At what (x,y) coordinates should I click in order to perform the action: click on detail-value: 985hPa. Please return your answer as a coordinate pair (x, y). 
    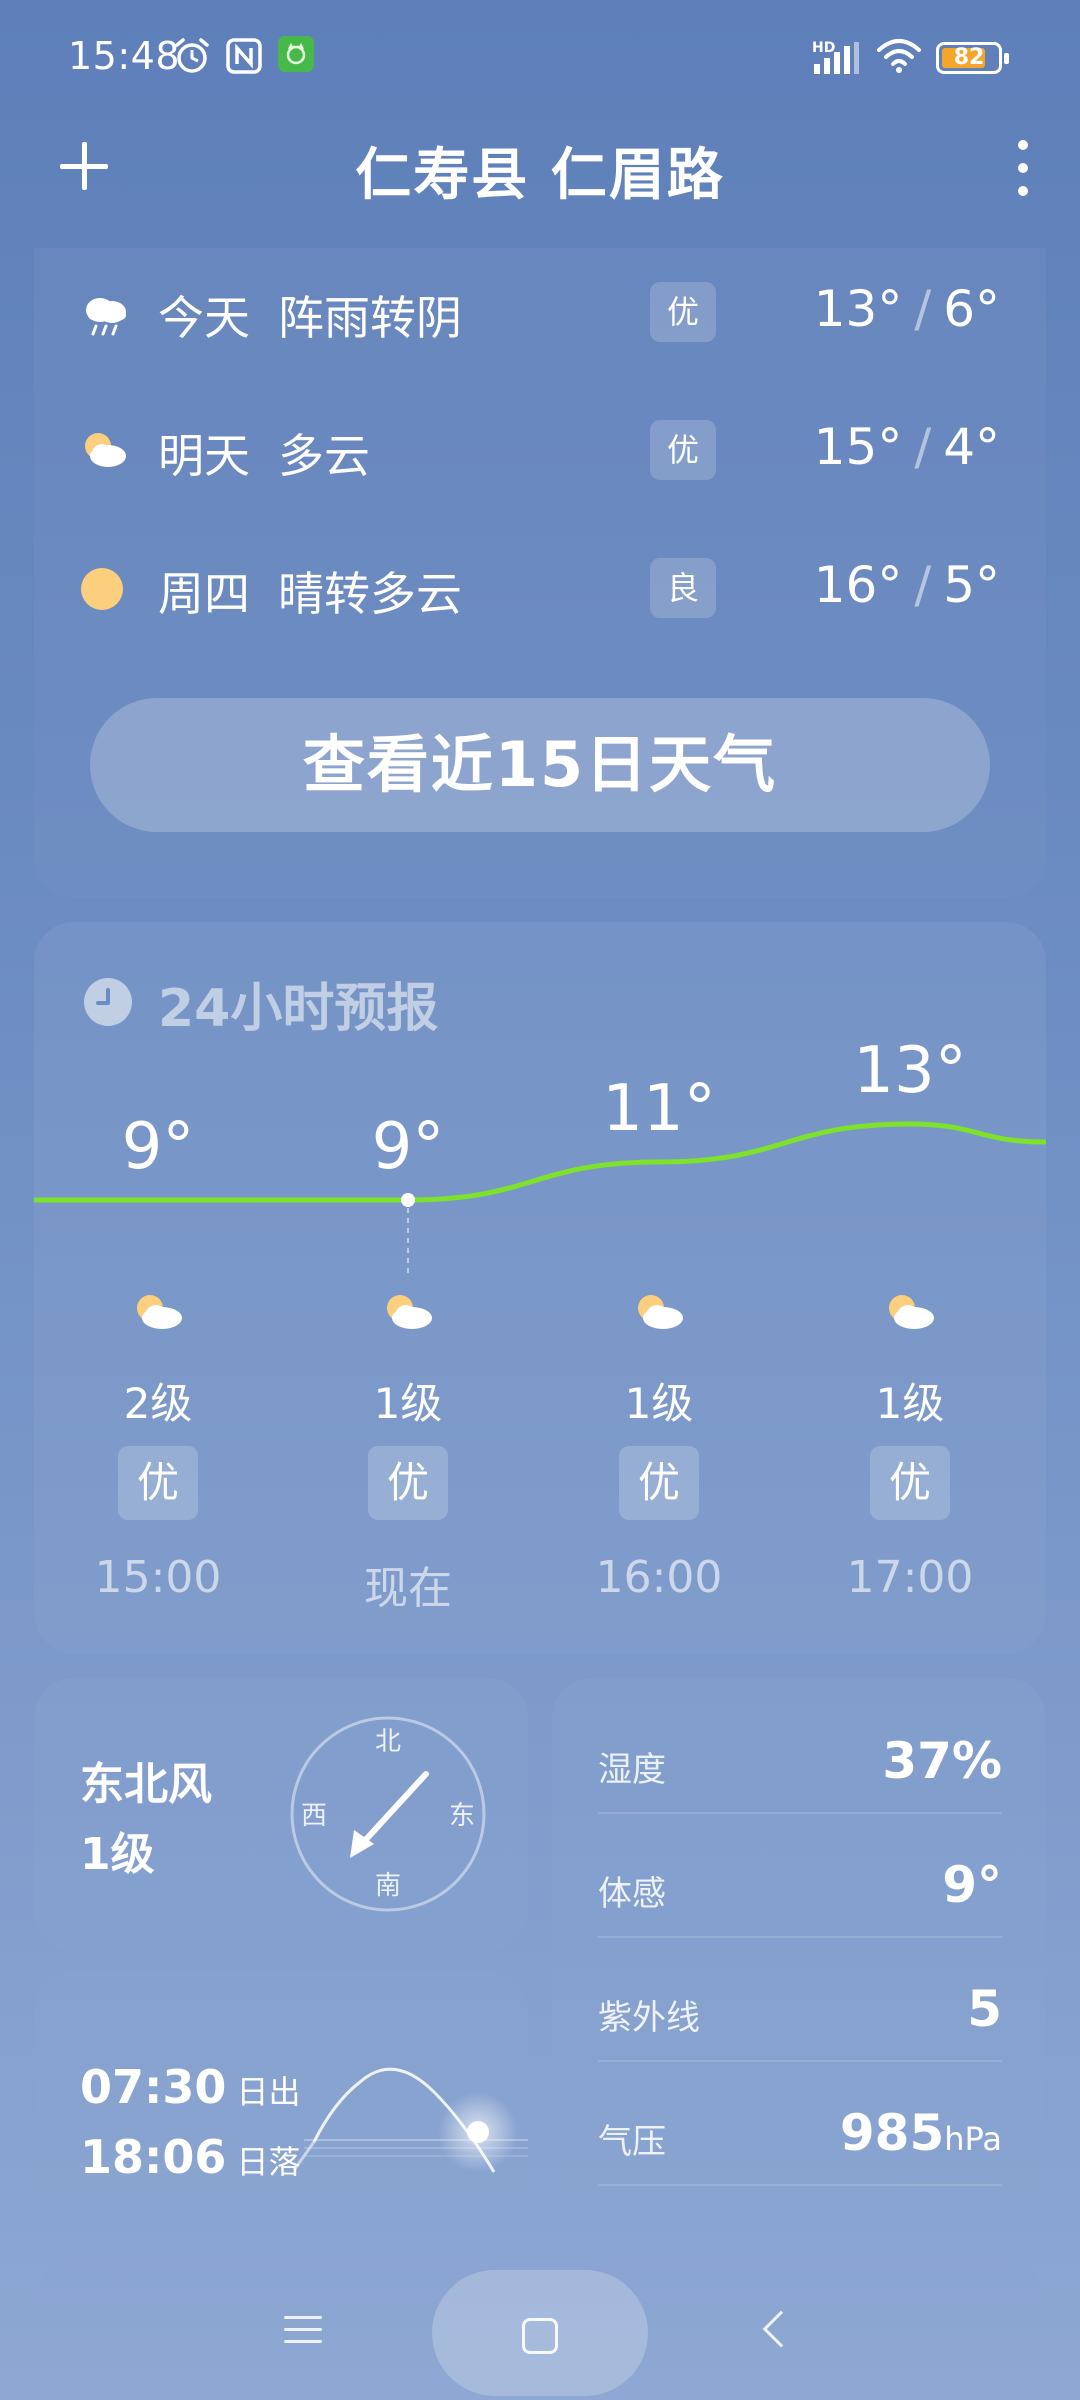
    Looking at the image, I should click on (921, 2133).